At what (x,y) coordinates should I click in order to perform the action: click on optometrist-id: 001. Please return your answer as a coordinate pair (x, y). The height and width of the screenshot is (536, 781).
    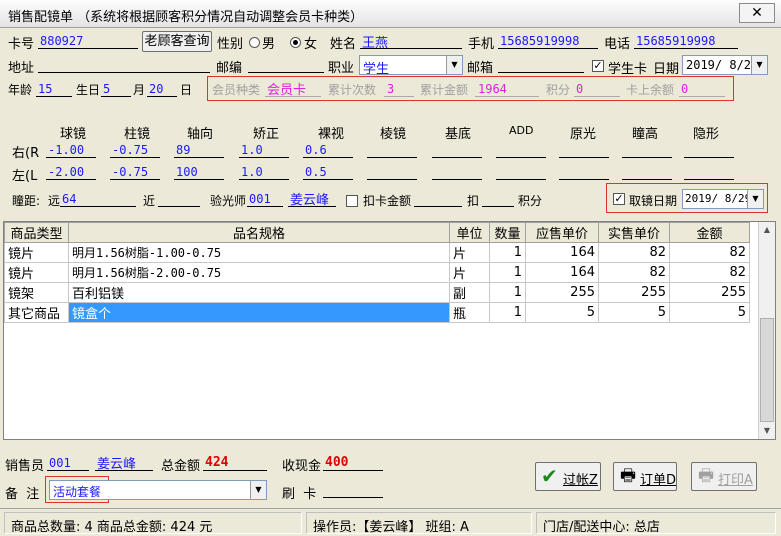
    Looking at the image, I should click on (260, 199).